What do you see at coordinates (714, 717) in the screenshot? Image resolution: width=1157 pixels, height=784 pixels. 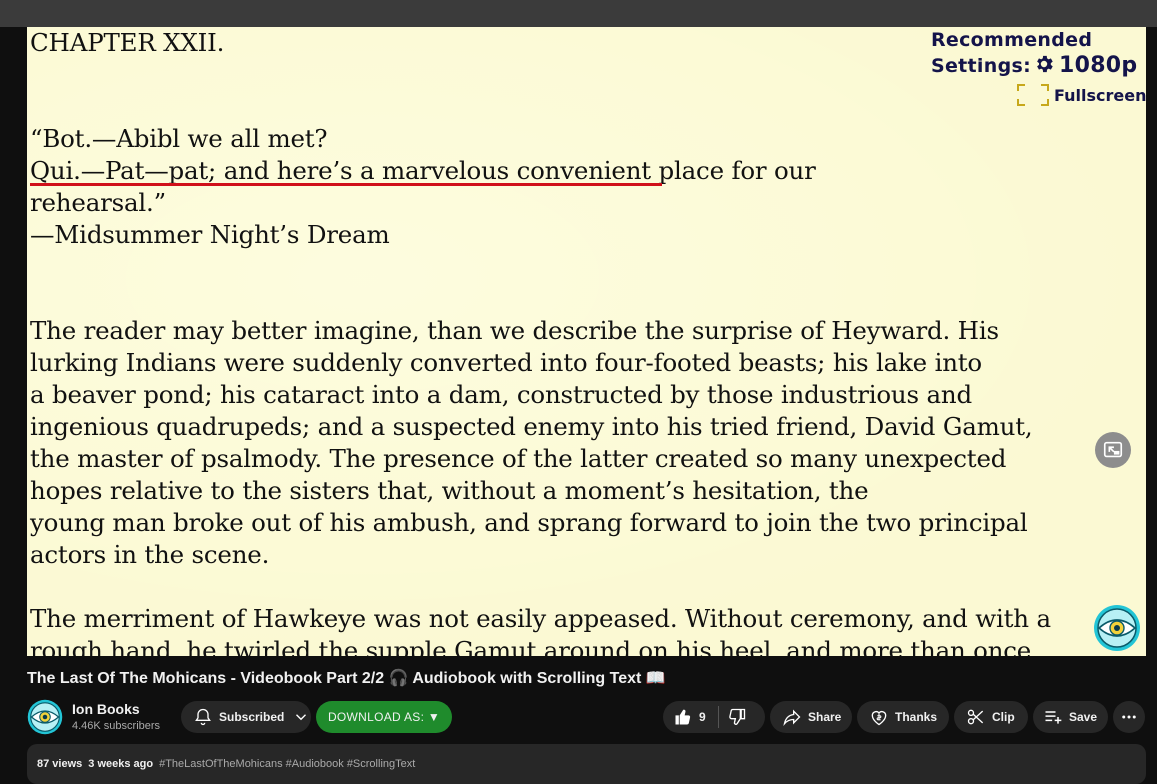 I see `like-dislike-group: 9` at bounding box center [714, 717].